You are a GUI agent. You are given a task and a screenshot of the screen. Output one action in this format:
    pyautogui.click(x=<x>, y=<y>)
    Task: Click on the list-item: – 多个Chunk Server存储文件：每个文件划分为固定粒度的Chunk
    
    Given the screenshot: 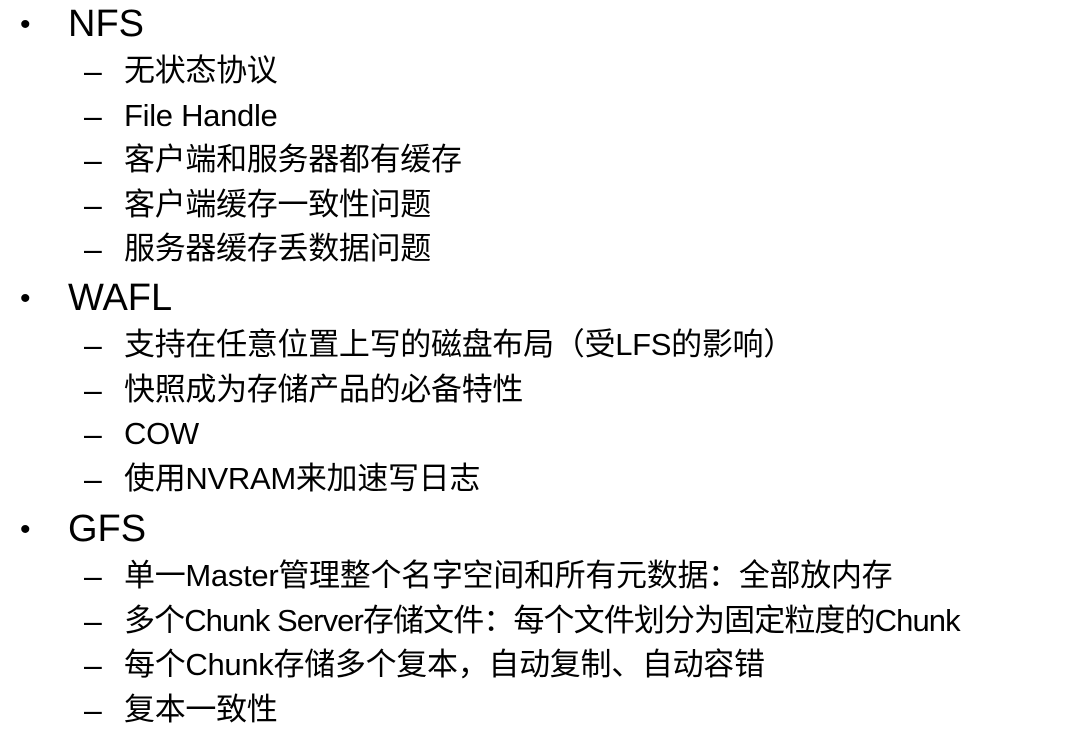 What is the action you would take?
    pyautogui.click(x=545, y=621)
    